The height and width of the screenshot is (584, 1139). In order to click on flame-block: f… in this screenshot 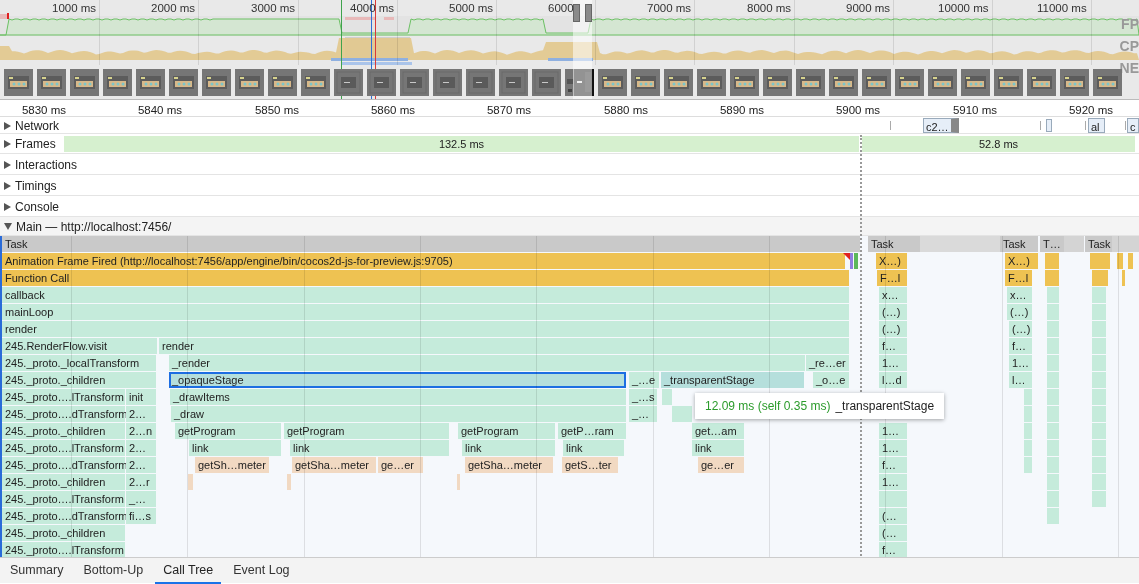, I will do `click(893, 465)`.